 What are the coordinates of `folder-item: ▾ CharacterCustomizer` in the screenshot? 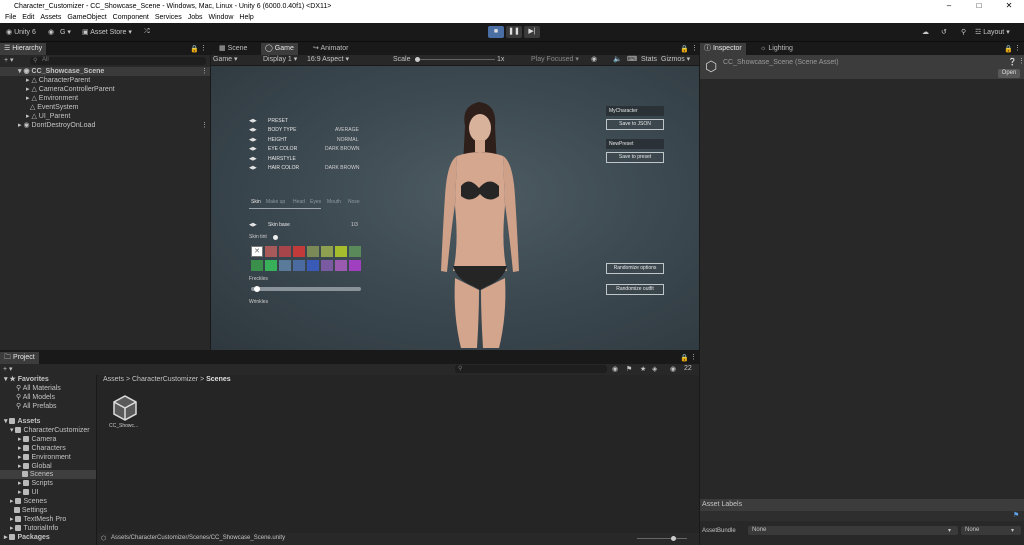 It's located at (50, 430).